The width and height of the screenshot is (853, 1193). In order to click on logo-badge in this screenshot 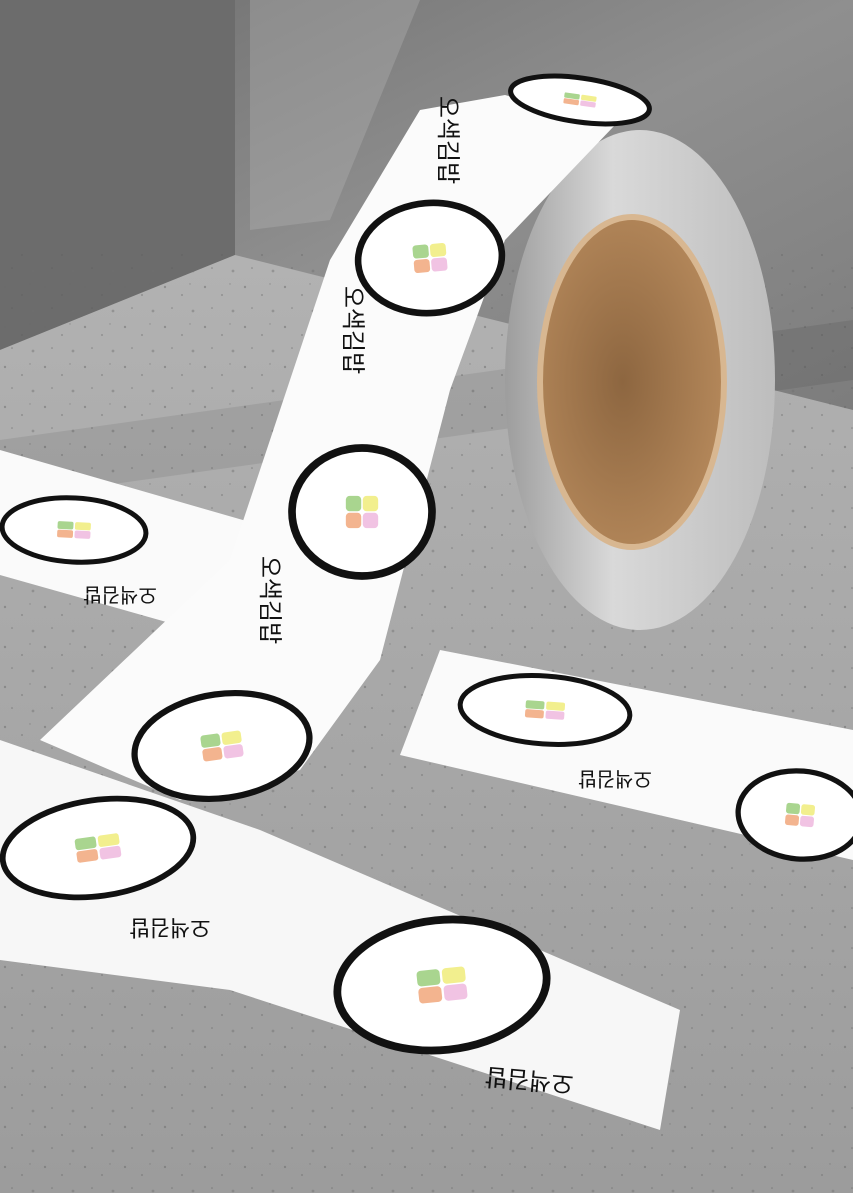, I will do `click(362, 512)`.